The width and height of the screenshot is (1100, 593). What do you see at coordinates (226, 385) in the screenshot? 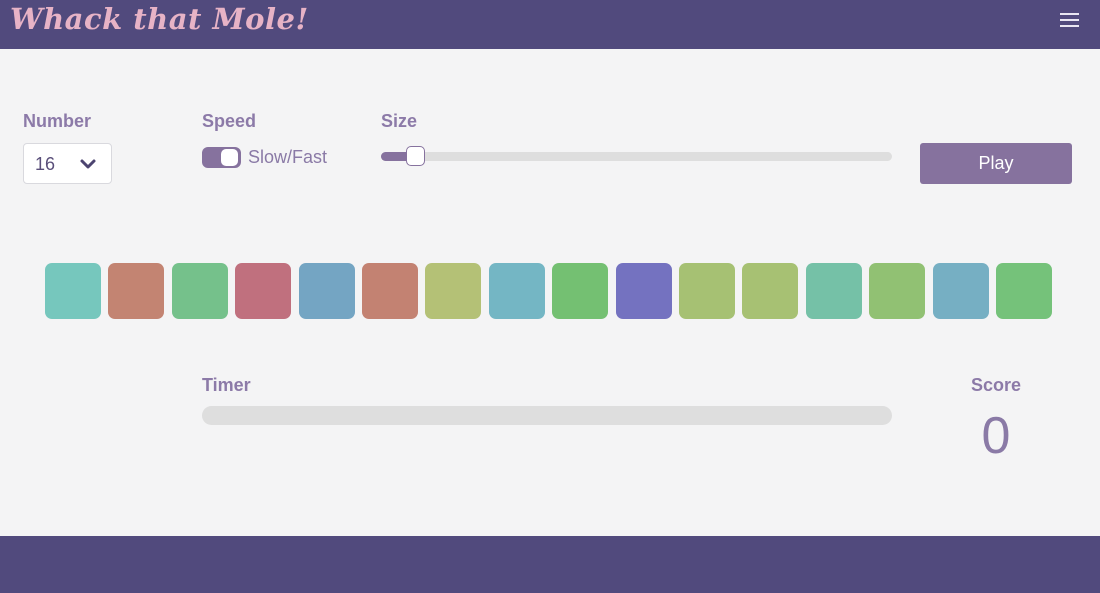
I see `timer-label: Timer` at bounding box center [226, 385].